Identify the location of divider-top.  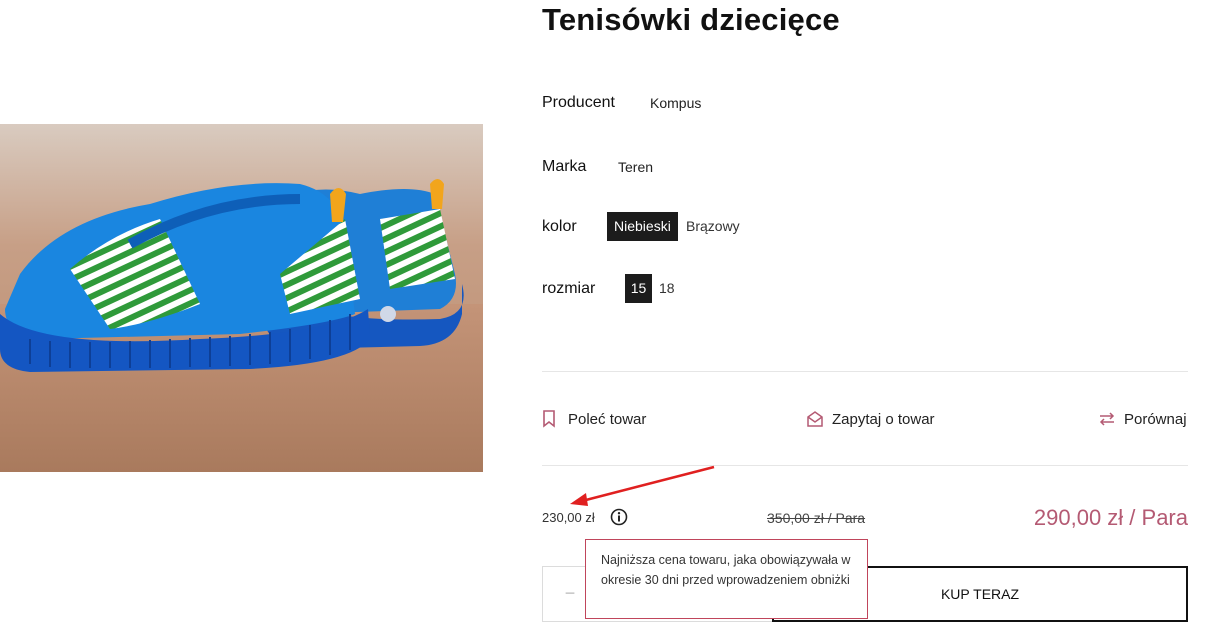
(865, 371).